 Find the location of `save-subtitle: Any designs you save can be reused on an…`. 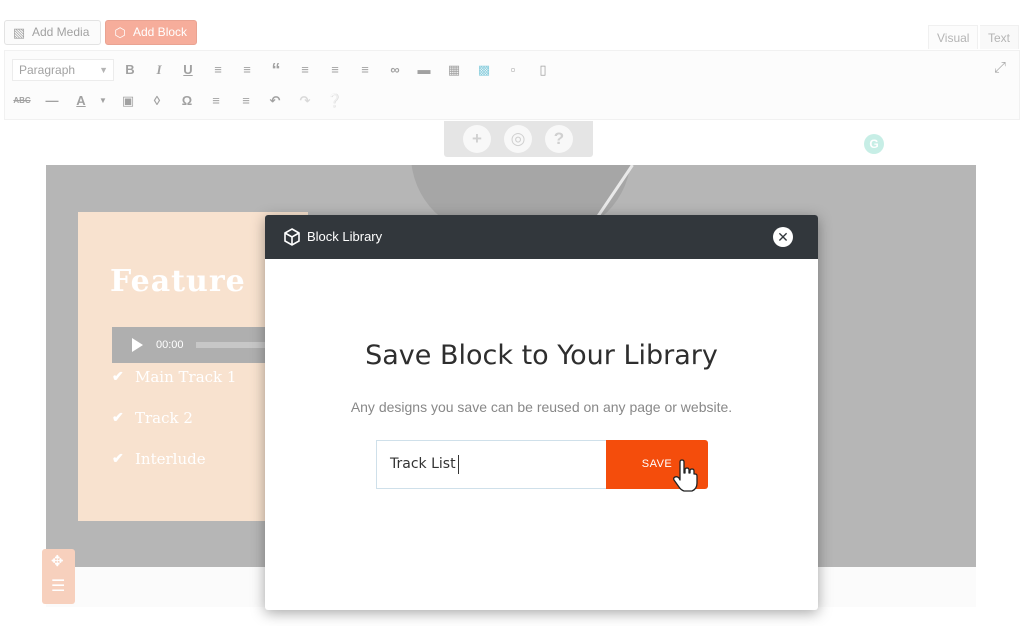

save-subtitle: Any designs you save can be reused on an… is located at coordinates (541, 407).